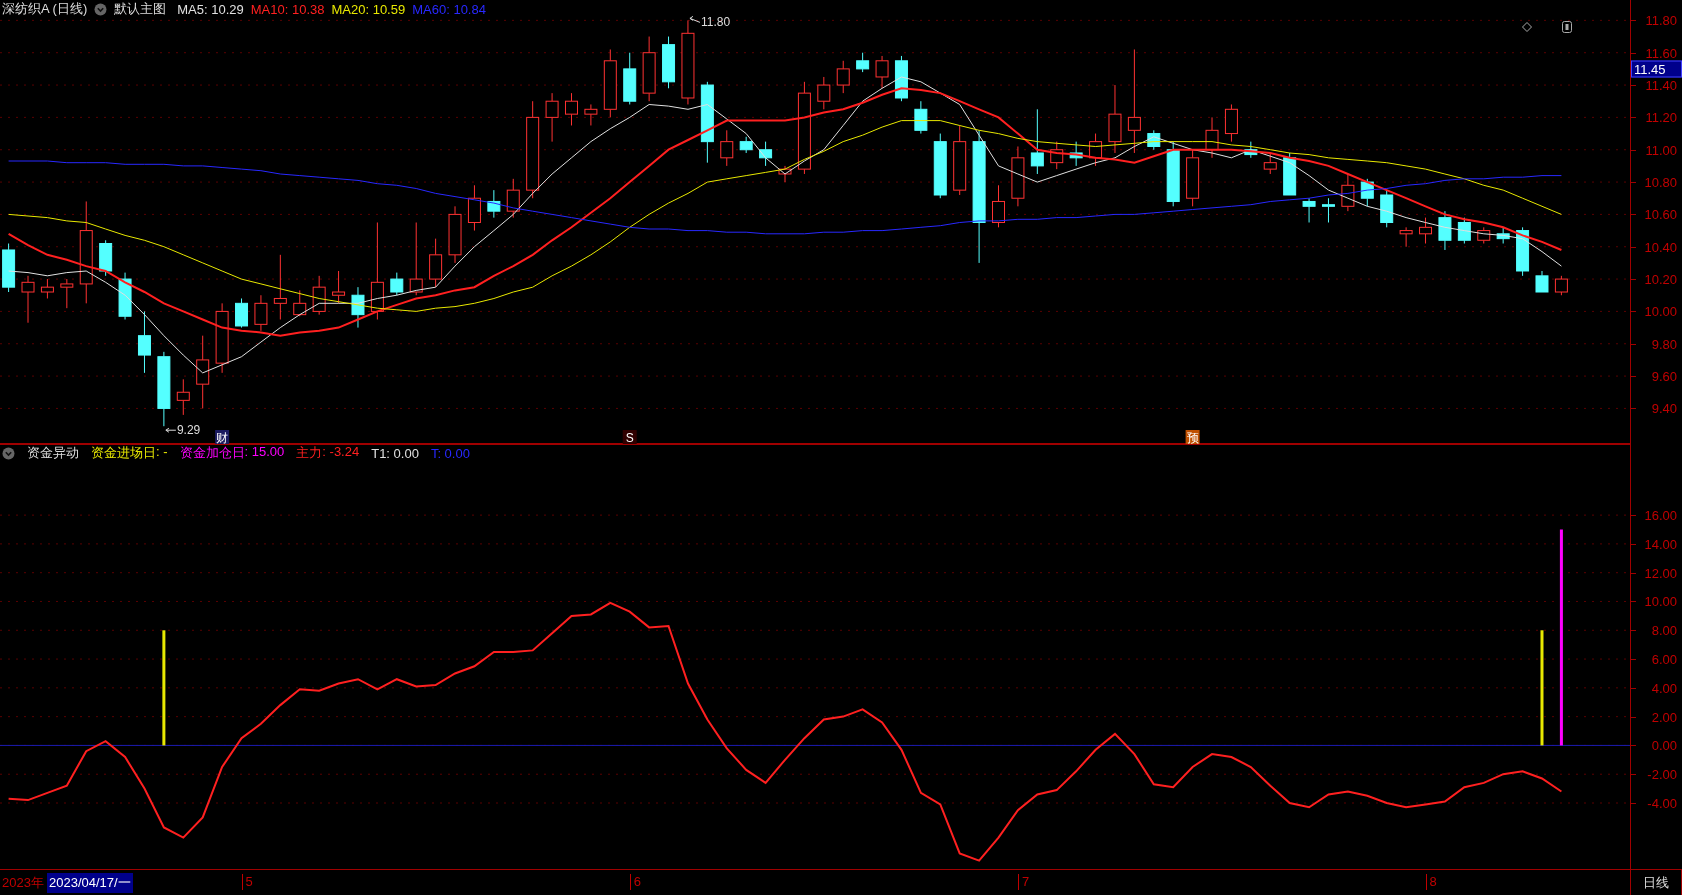  I want to click on legend-value: : 10.84, so click(466, 9).